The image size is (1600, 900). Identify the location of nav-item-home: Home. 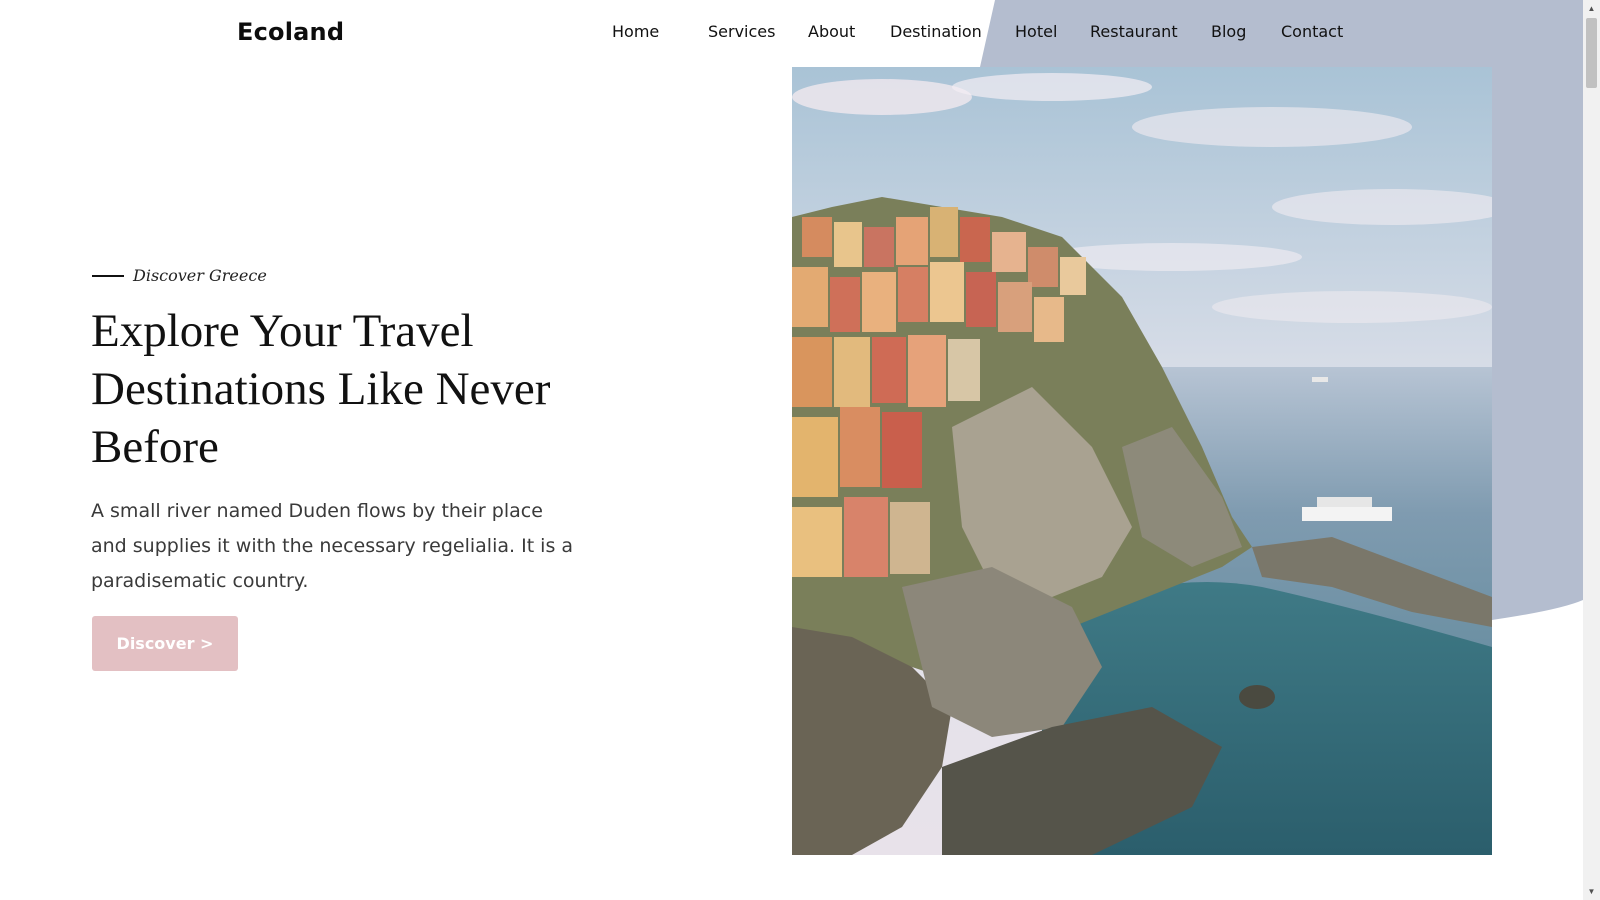
(635, 31).